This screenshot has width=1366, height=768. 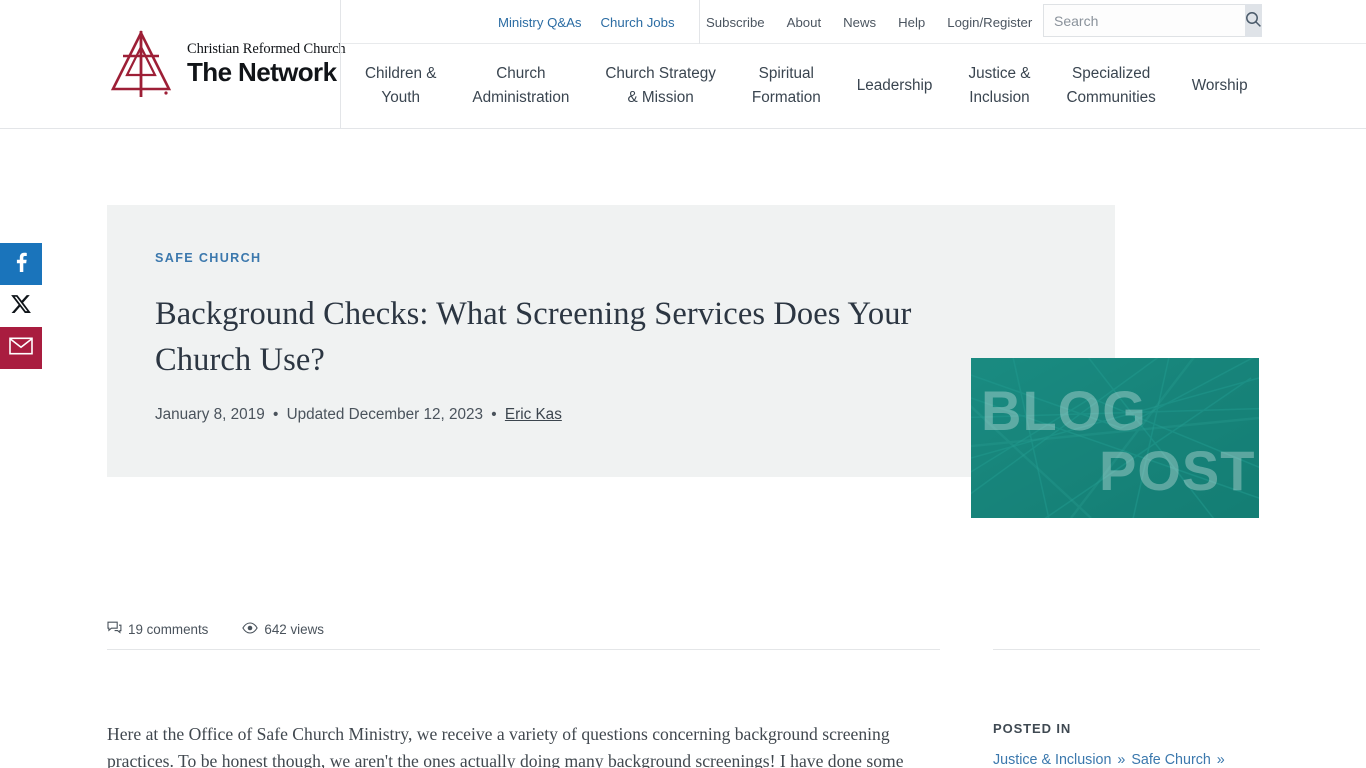 What do you see at coordinates (859, 22) in the screenshot?
I see `utility-link-news: News` at bounding box center [859, 22].